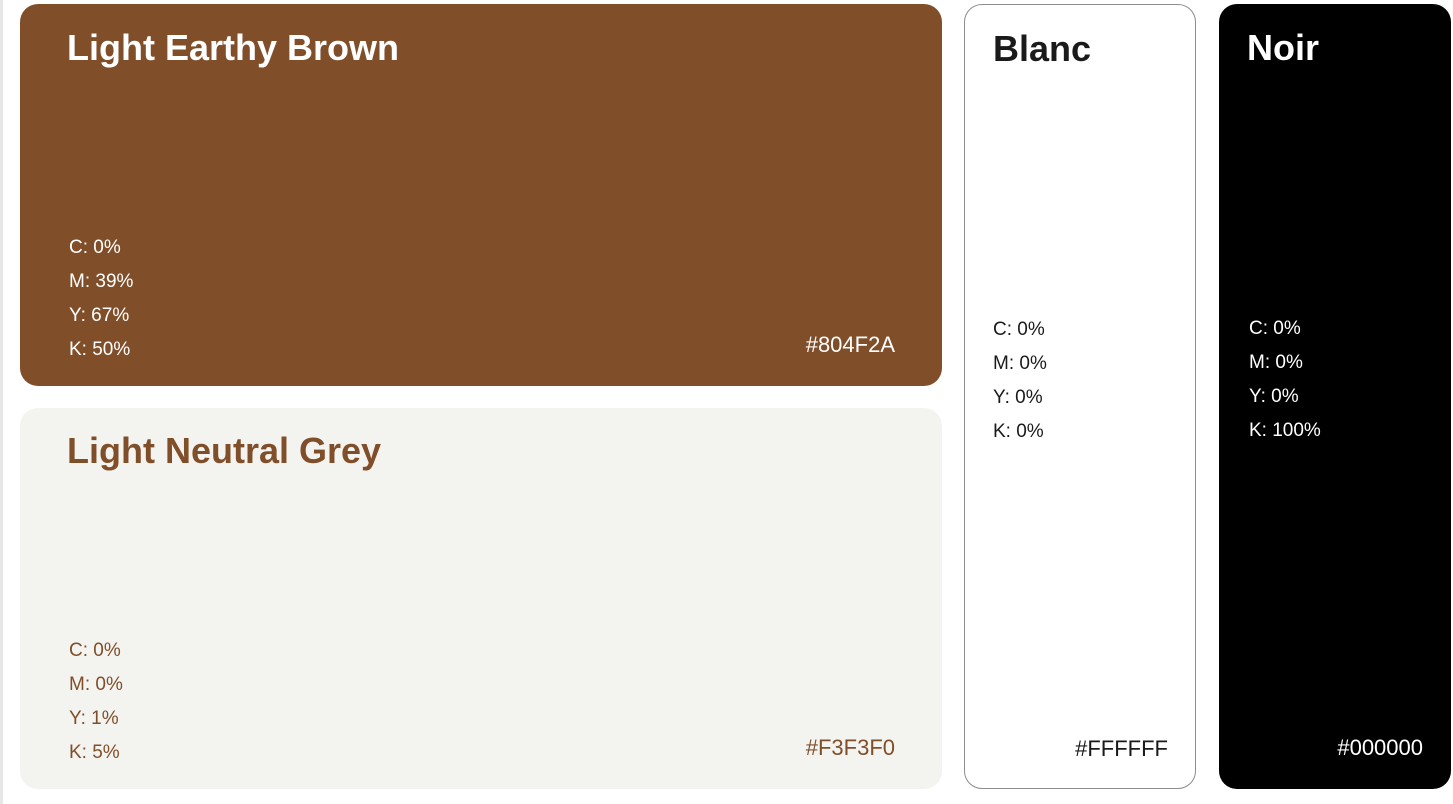 This screenshot has width=1453, height=804. I want to click on cmyk-values: C: 0% M: 0% Y: 1% K: 5%, so click(96, 702).